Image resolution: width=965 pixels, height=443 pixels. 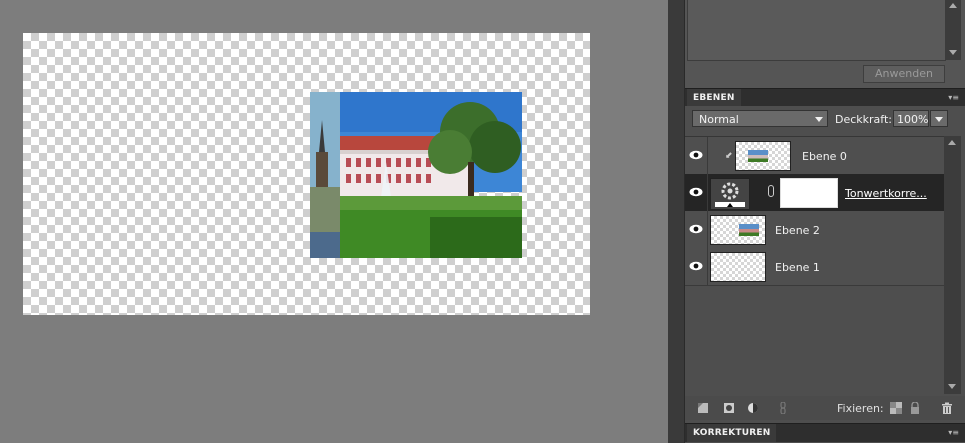 I want to click on top-panel: Anwenden, so click(x=825, y=44).